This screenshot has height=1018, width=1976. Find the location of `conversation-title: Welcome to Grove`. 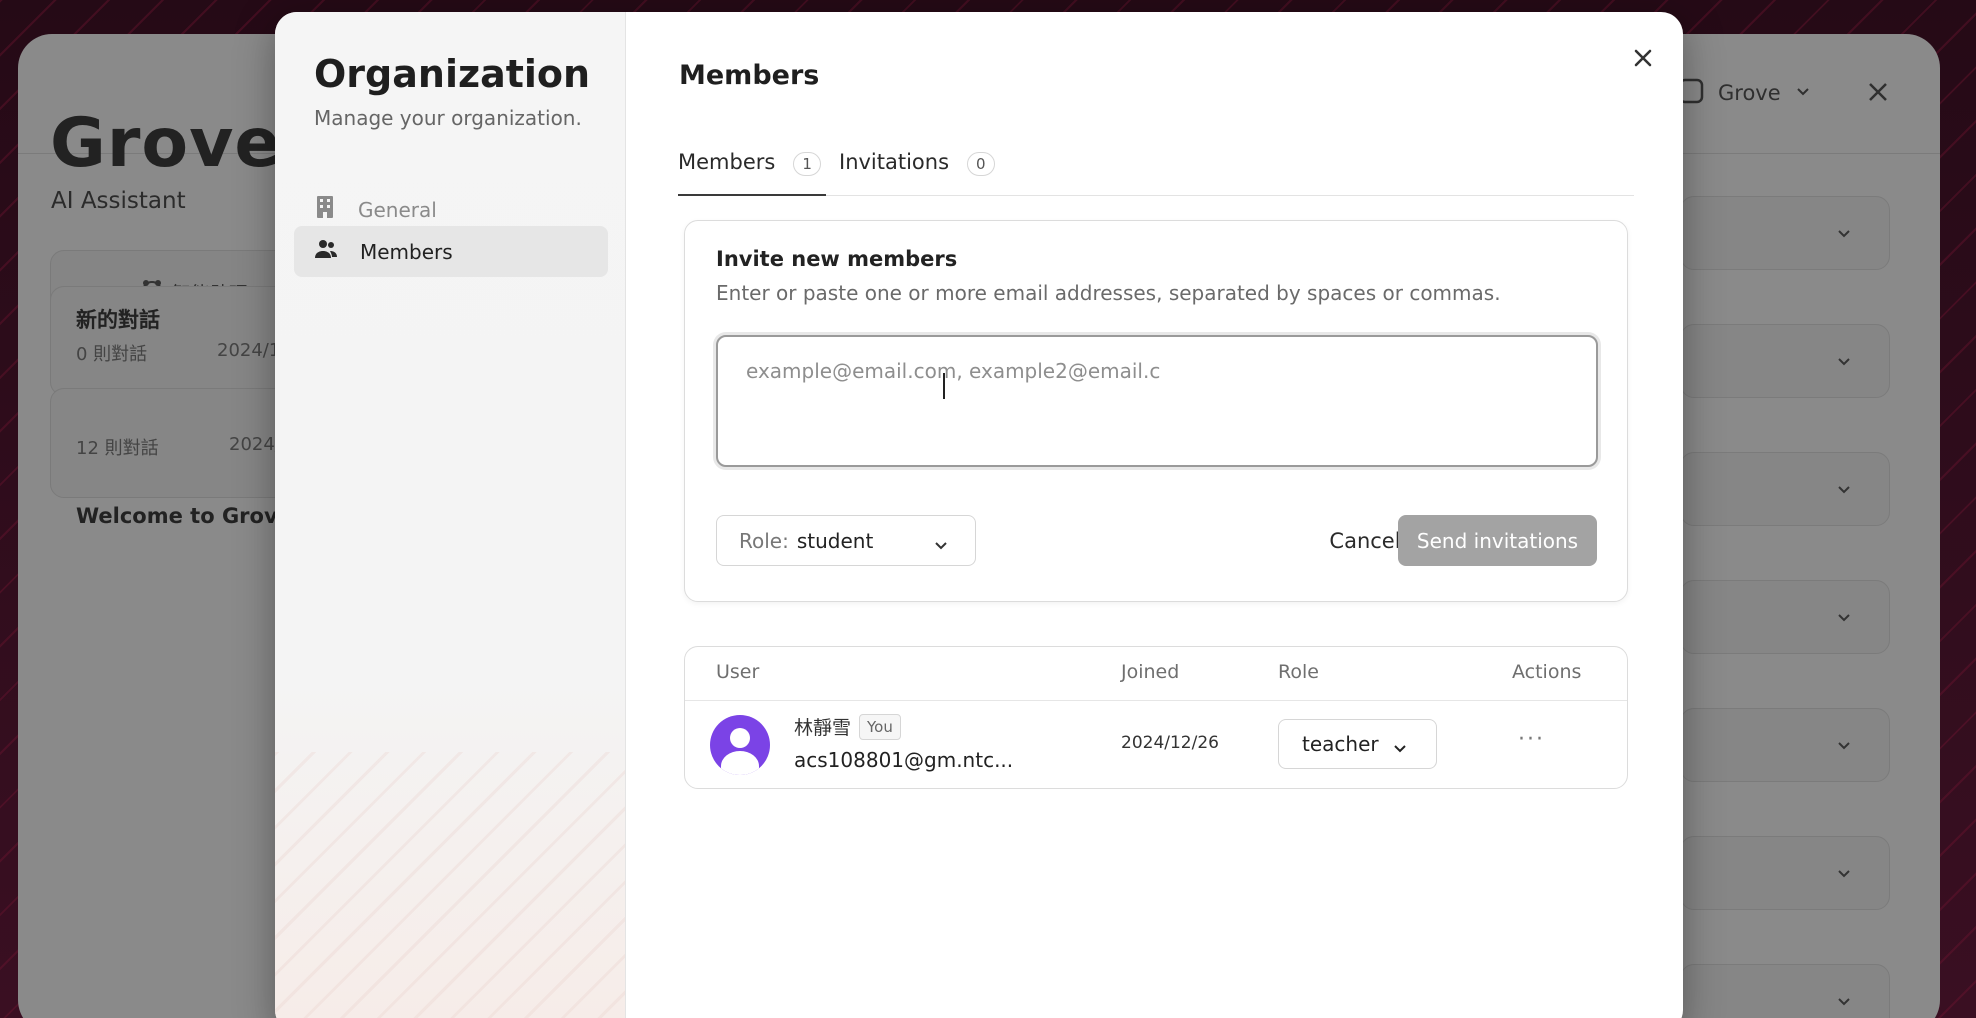

conversation-title: Welcome to Grove is located at coordinates (184, 516).